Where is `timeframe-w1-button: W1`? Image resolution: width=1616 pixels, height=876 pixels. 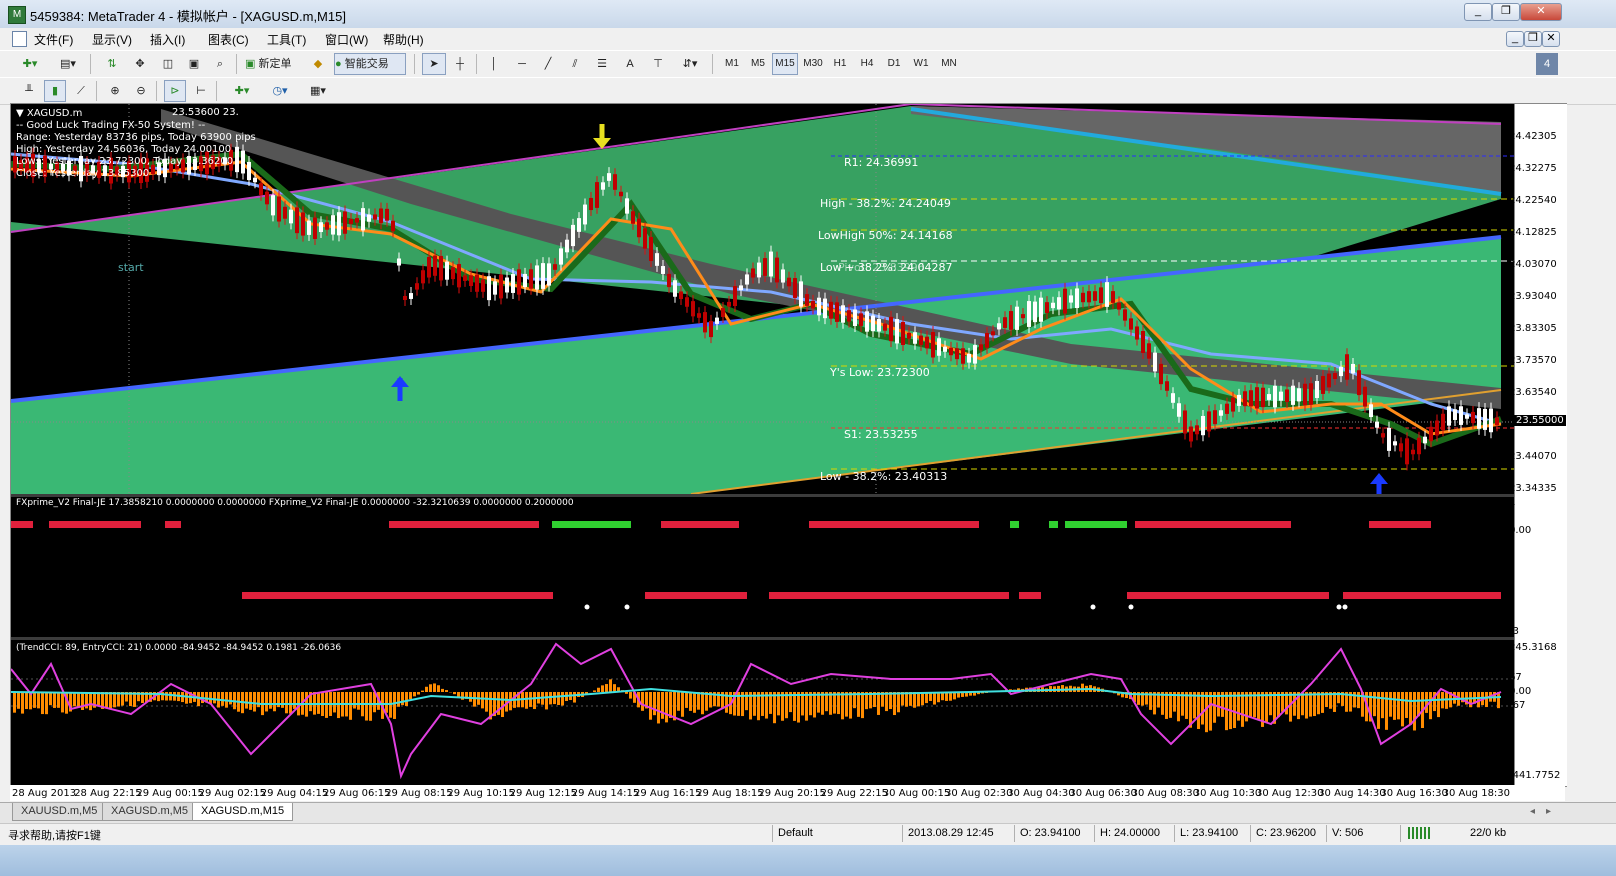
timeframe-w1-button: W1 is located at coordinates (921, 64).